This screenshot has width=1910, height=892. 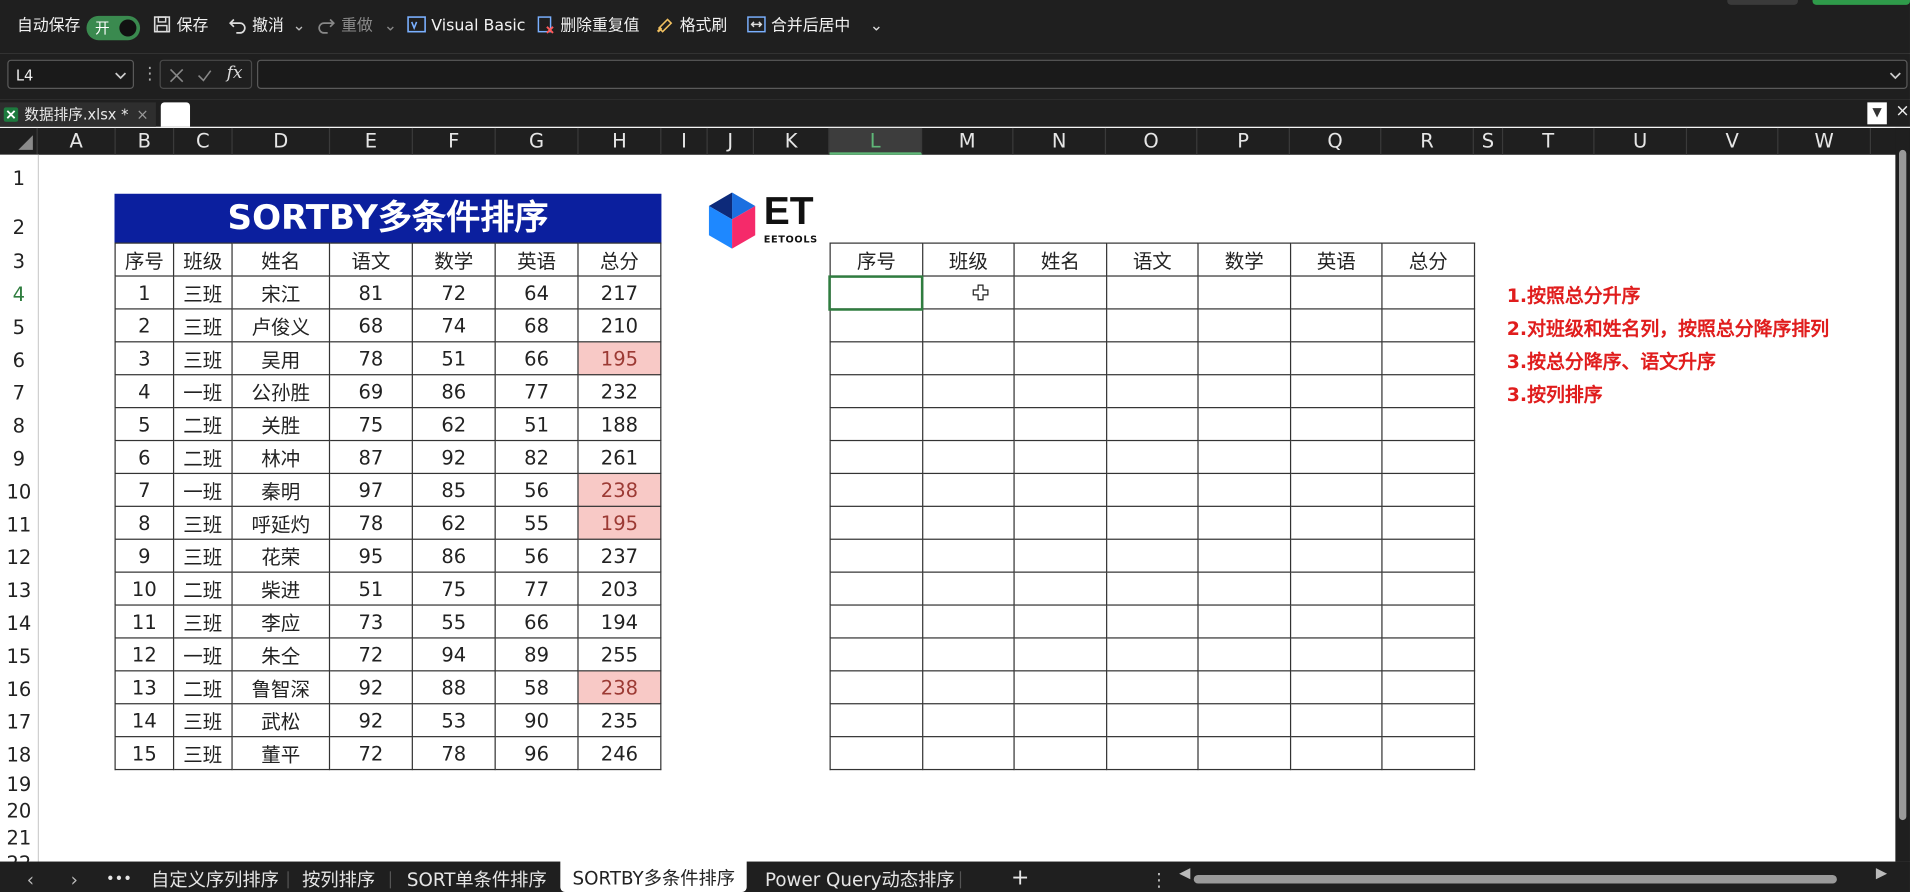 I want to click on source-cell: 68, so click(x=536, y=325).